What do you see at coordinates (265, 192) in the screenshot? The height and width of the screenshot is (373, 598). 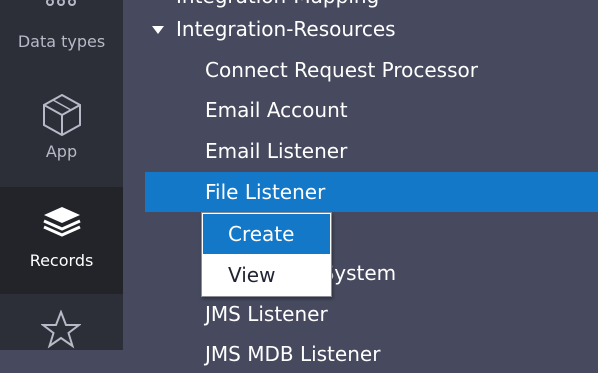 I see `tree-item-label: File Listener` at bounding box center [265, 192].